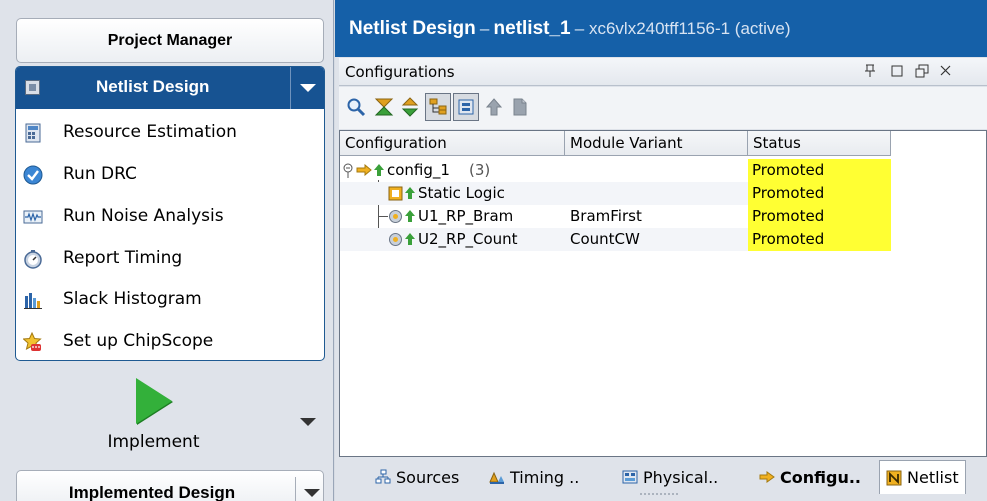 The height and width of the screenshot is (501, 987). Describe the element at coordinates (153, 86) in the screenshot. I see `netlist-design-title: Netlist Design` at that location.